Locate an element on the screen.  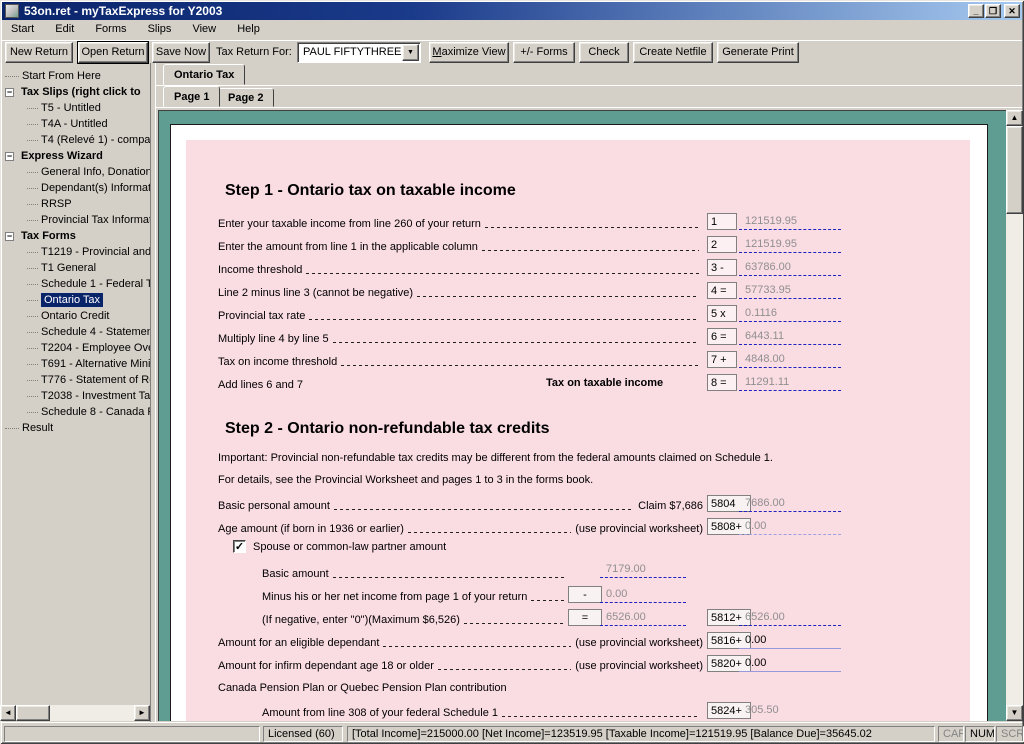
sidebar-group-tax-forms: − Tax Forms is located at coordinates (75, 236).